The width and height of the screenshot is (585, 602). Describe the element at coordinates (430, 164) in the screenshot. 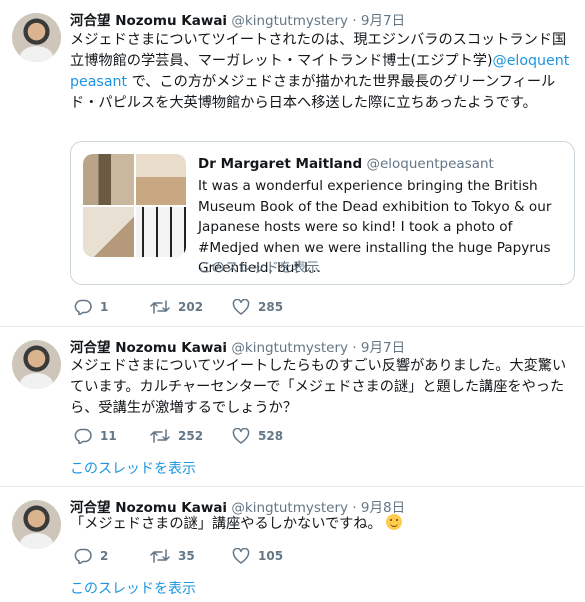

I see `quoted-author-handle: @eloquentpeasant` at that location.